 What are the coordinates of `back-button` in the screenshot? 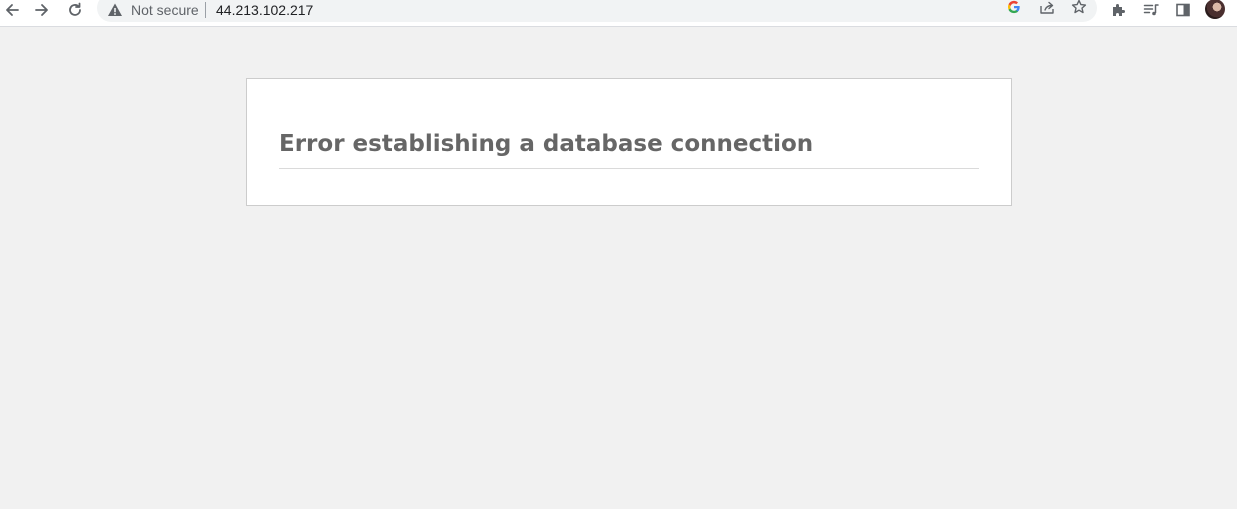 It's located at (12, 10).